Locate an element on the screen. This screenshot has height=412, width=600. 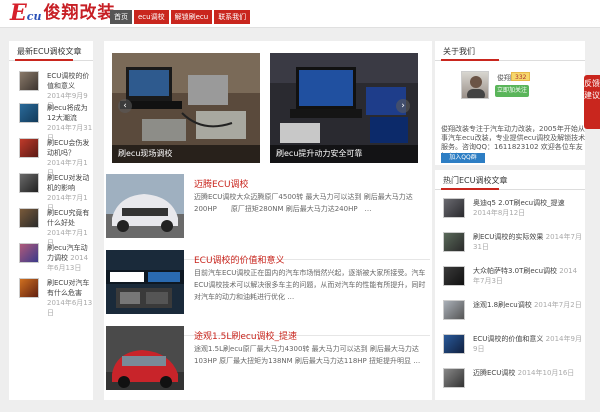
slider-prev-button: ‹ is located at coordinates (125, 106).